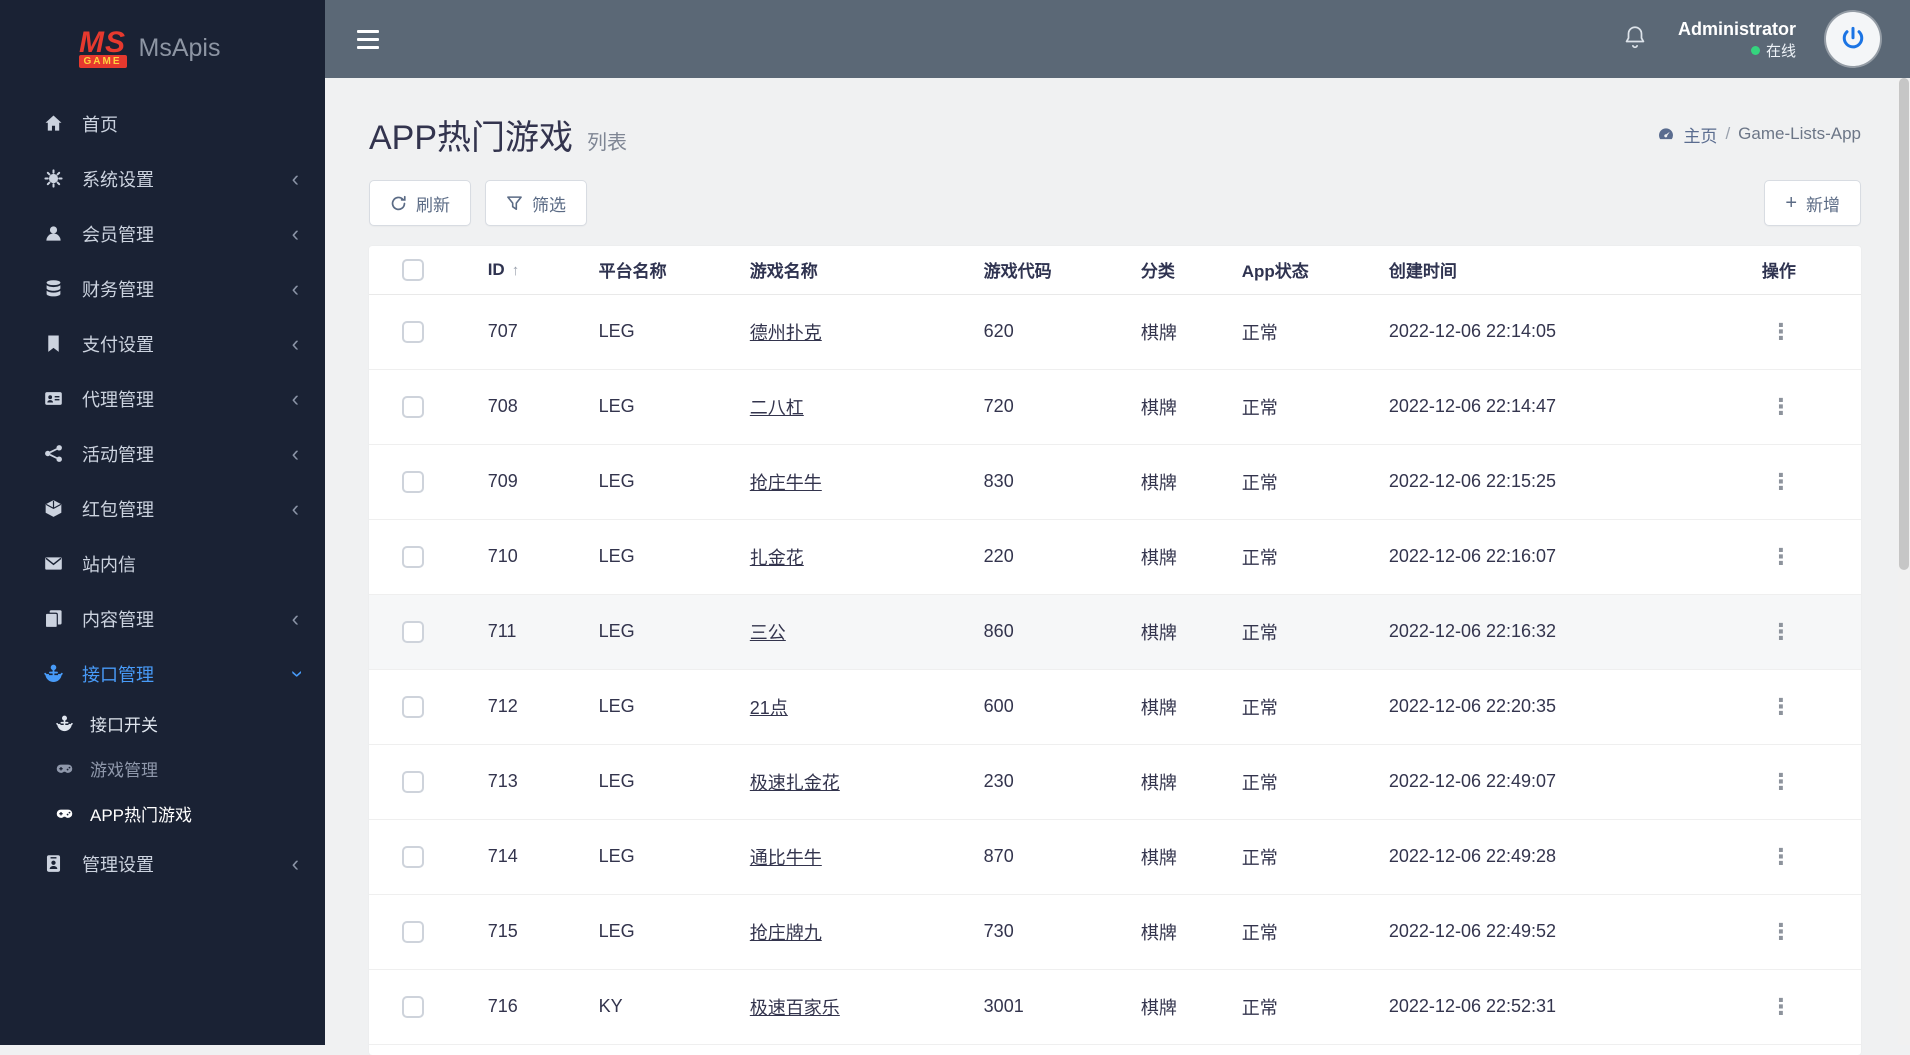  Describe the element at coordinates (644, 1007) in the screenshot. I see `cell-platform: KY` at that location.